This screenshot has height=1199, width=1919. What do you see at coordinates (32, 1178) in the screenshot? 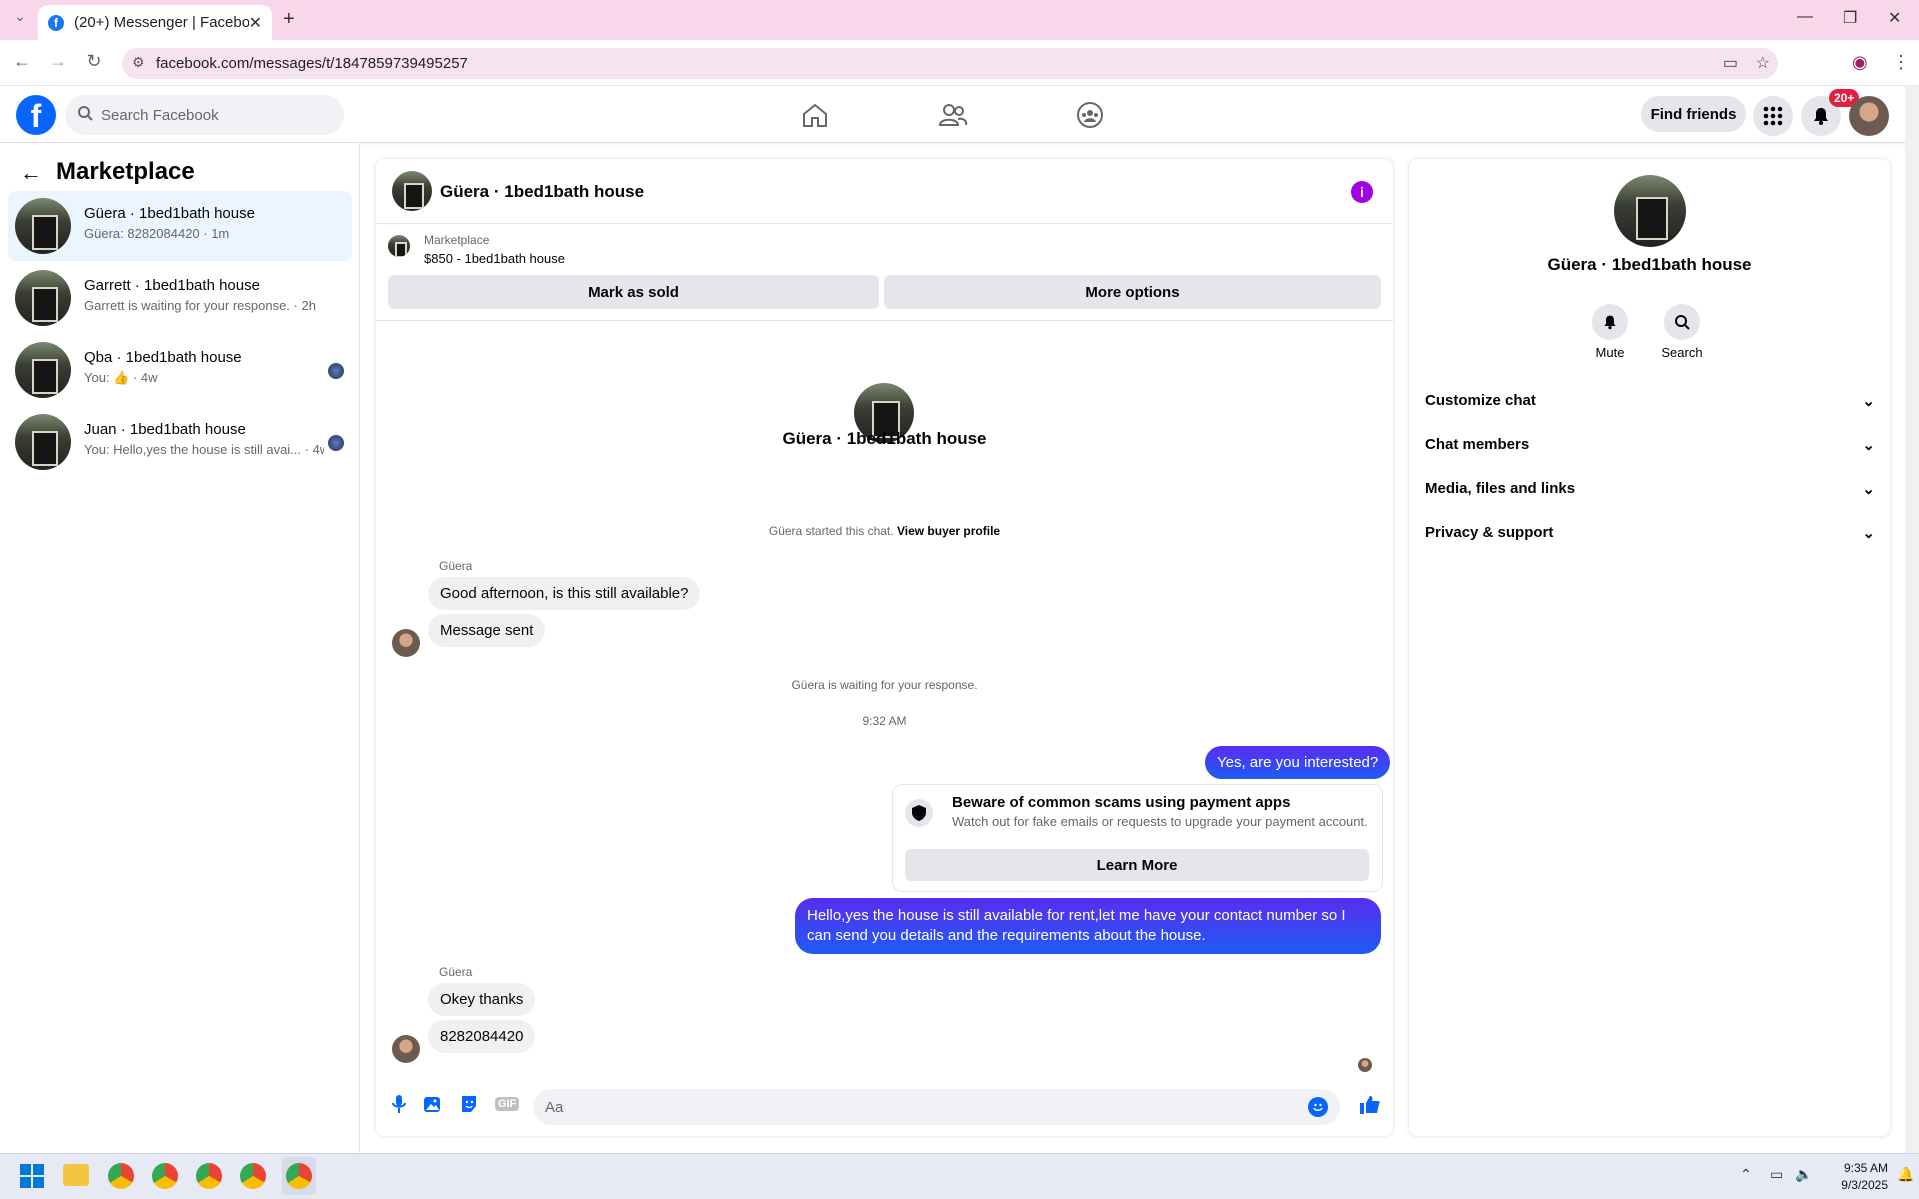
I see `windows-start-icon` at bounding box center [32, 1178].